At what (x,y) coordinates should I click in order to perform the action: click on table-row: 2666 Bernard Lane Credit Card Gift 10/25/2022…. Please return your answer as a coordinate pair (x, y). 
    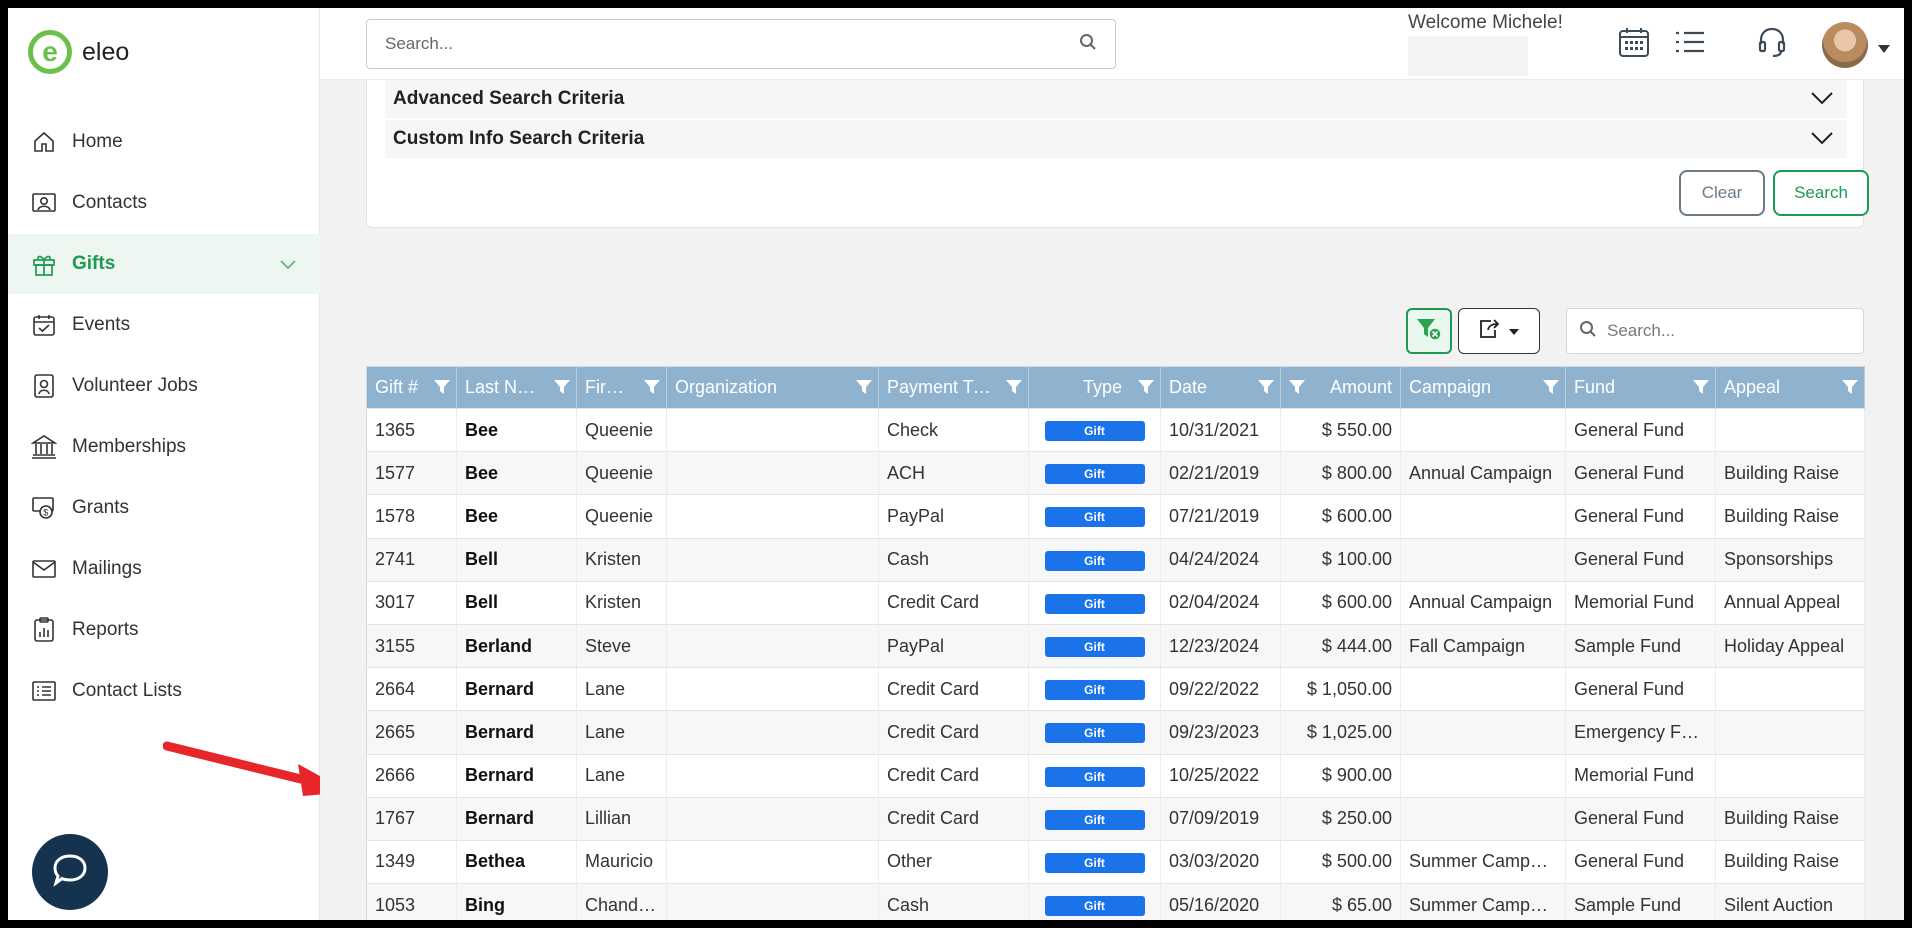
    Looking at the image, I should click on (1115, 775).